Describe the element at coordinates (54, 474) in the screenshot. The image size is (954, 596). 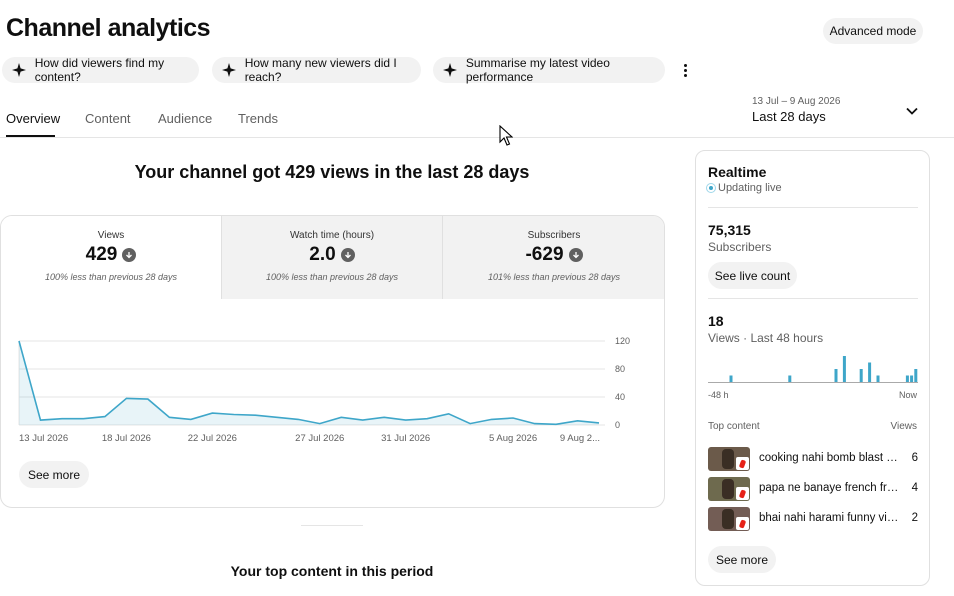
I see `see-more-button: See more` at that location.